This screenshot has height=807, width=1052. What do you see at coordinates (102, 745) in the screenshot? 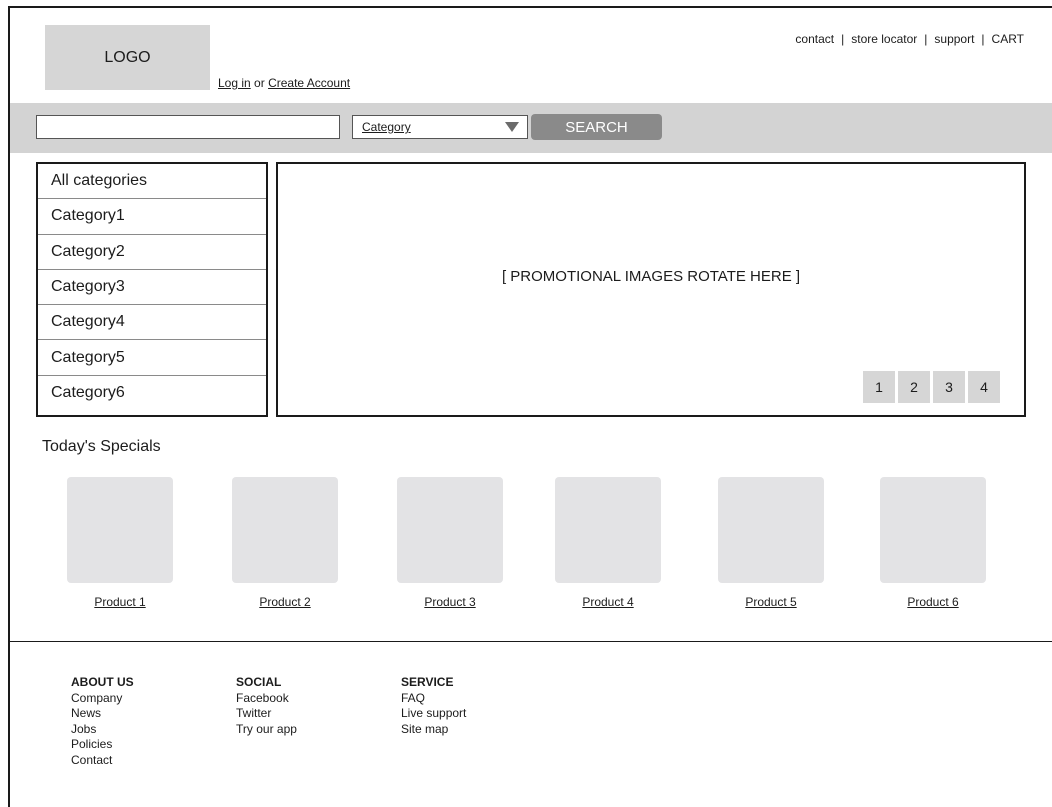
I see `footer-link-policies: Policies` at bounding box center [102, 745].